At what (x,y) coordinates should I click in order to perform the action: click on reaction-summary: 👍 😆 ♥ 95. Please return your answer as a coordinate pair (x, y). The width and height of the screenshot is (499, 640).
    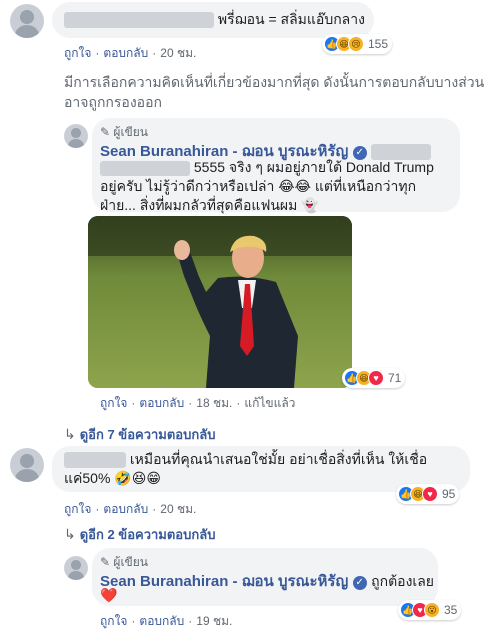
    Looking at the image, I should click on (428, 494).